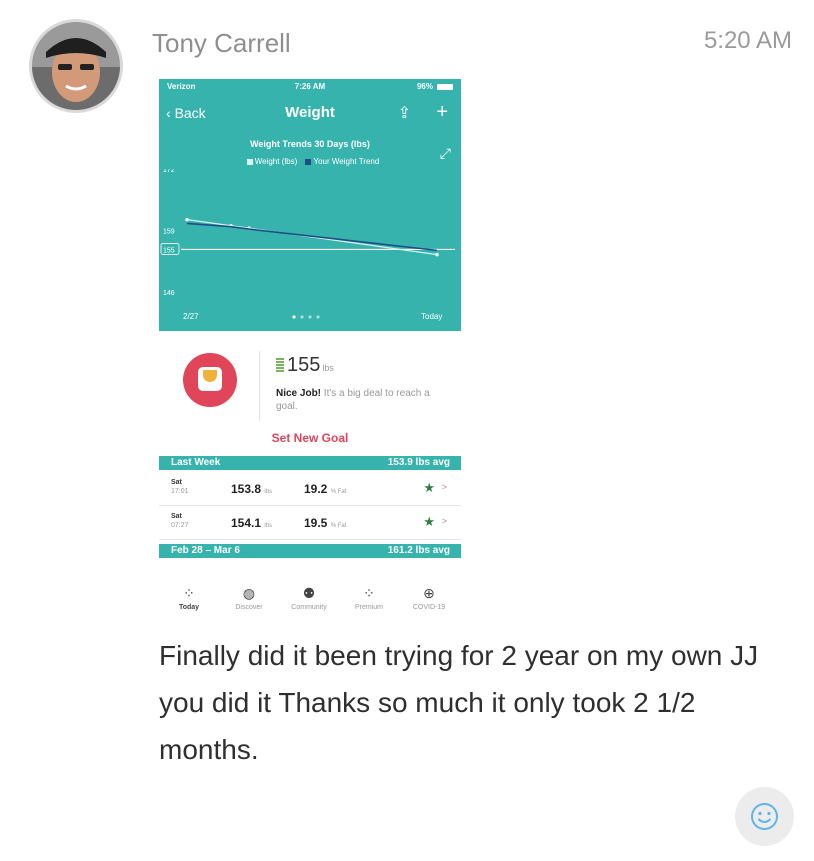  I want to click on x-tick-label: Today, so click(431, 316).